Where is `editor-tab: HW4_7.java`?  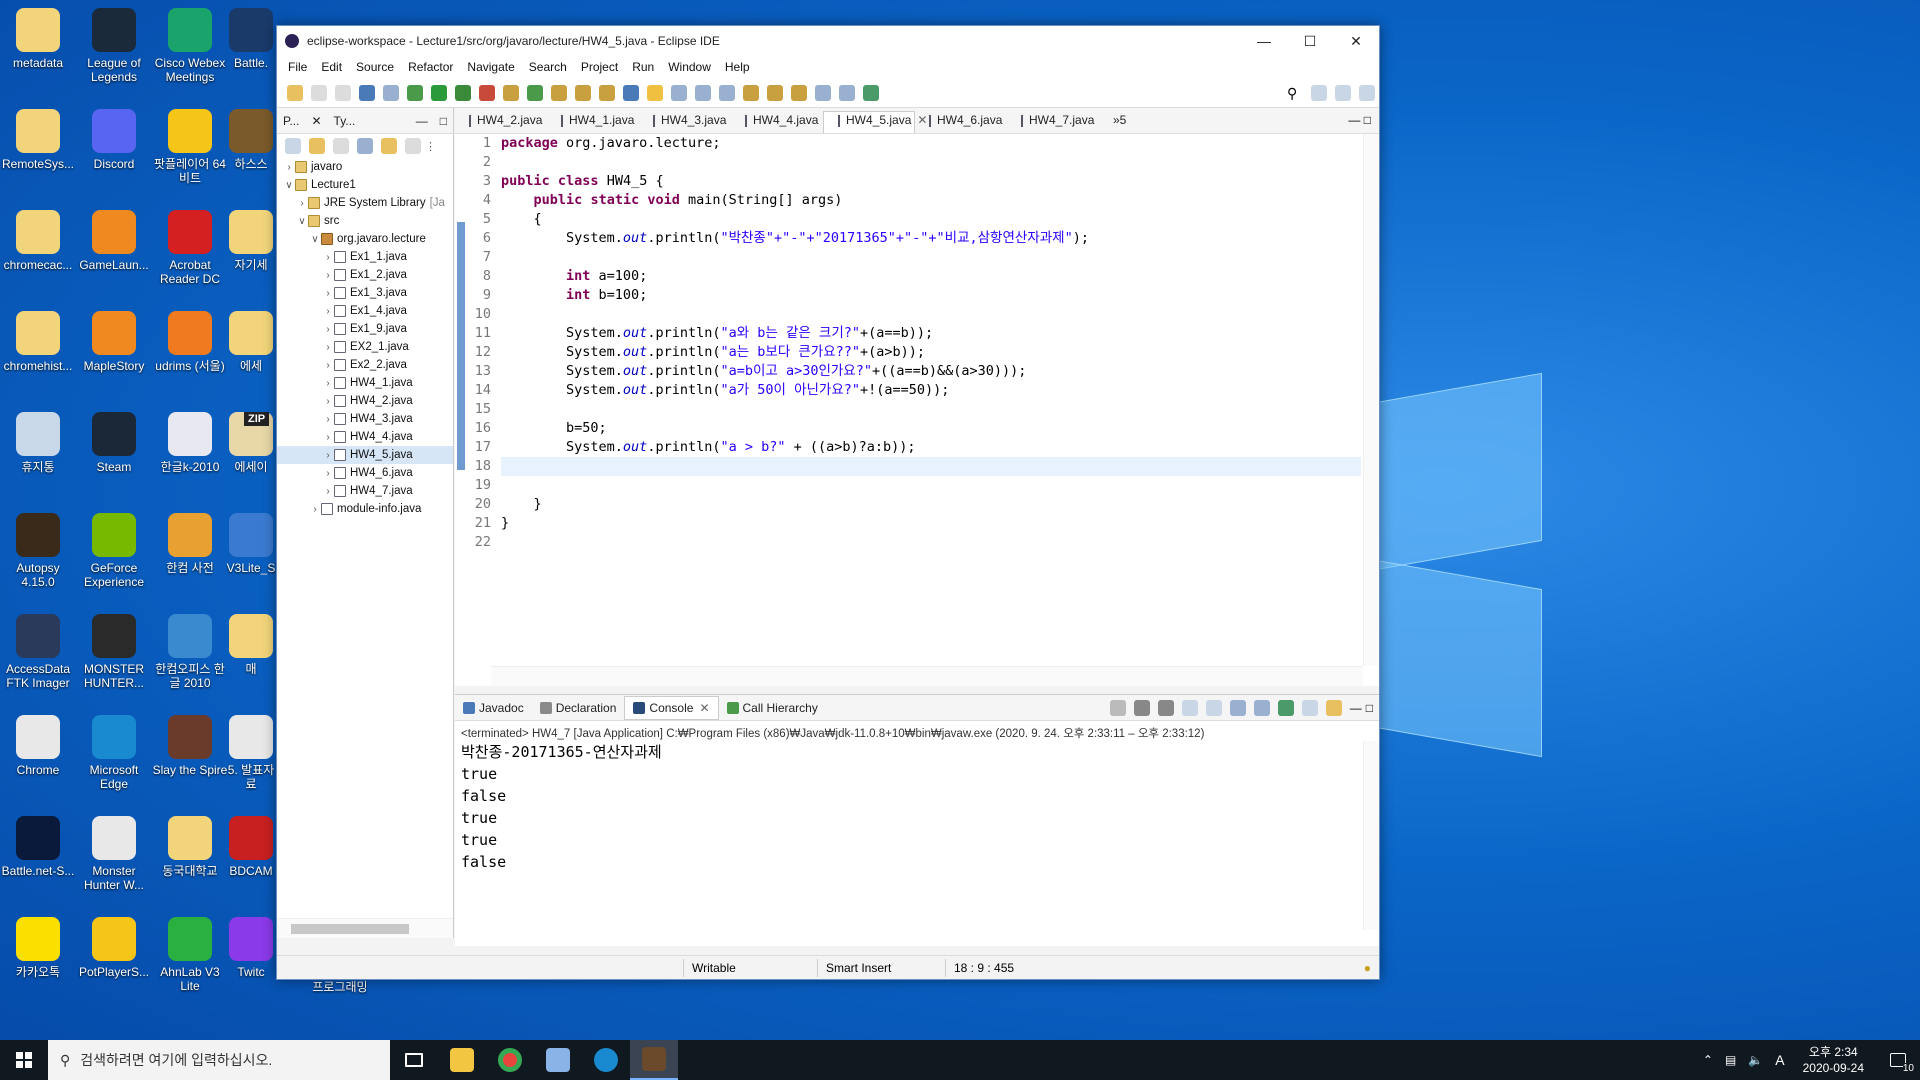
editor-tab: HW4_7.java is located at coordinates (1053, 122).